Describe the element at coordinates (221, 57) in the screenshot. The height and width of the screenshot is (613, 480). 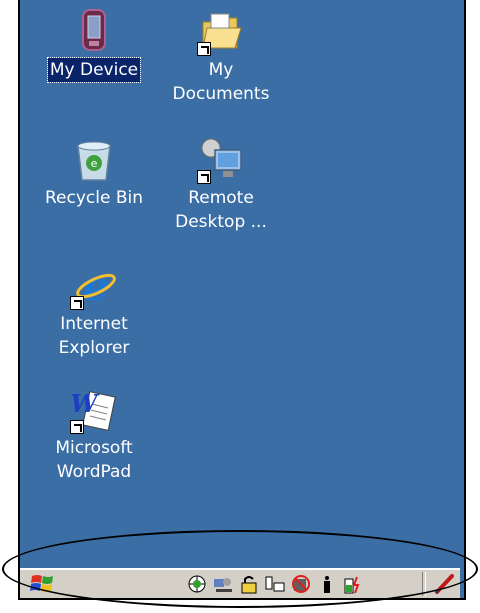
I see `my-documents-shortcut: My Documents` at that location.